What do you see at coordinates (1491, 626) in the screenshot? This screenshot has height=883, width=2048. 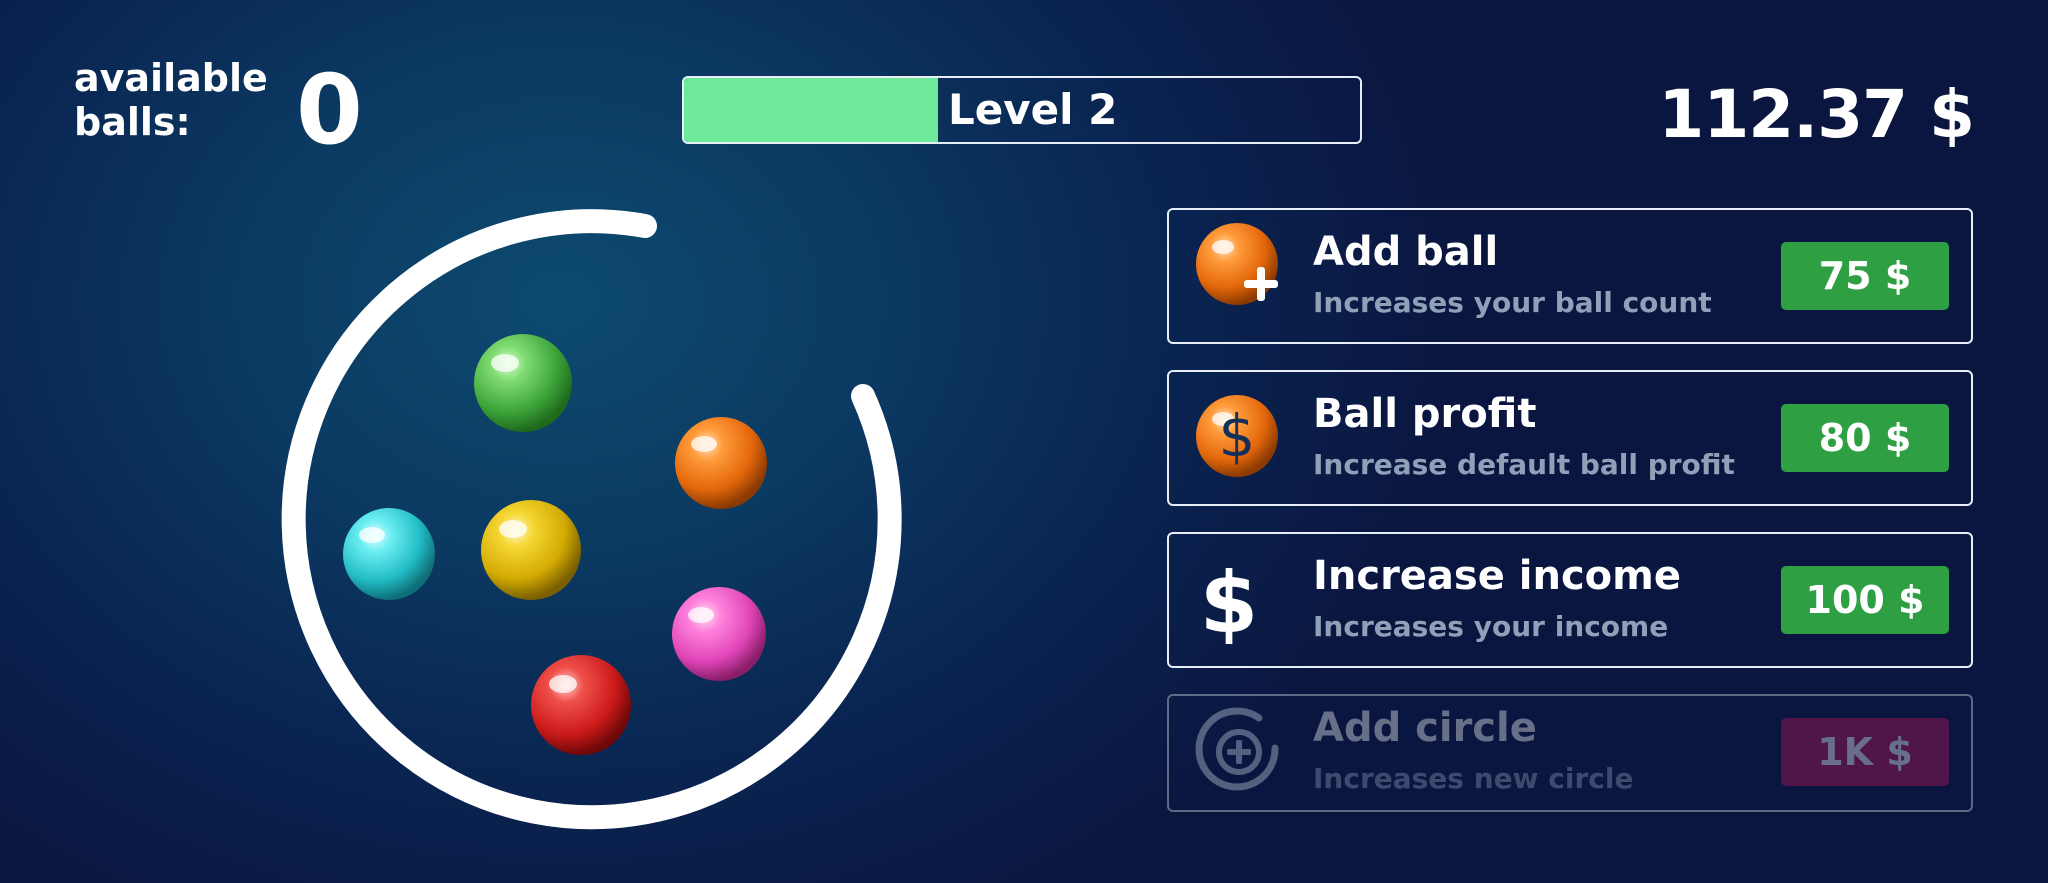 I see `upgrade-description: Increases your income` at bounding box center [1491, 626].